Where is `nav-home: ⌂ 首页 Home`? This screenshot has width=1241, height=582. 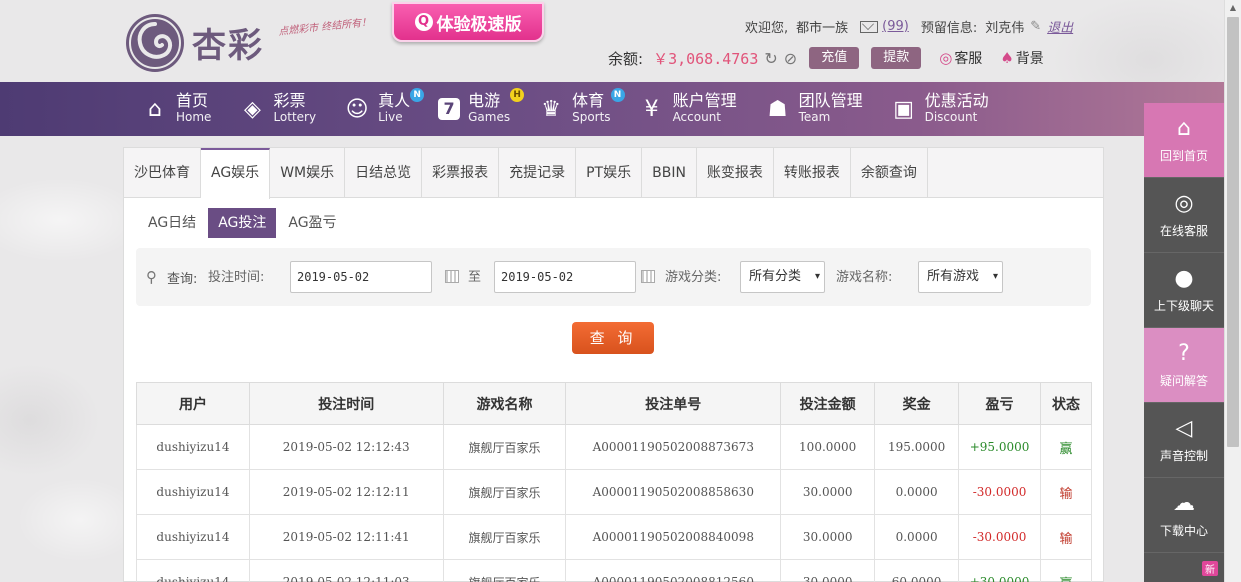
nav-home: ⌂ 首页 Home is located at coordinates (176, 109).